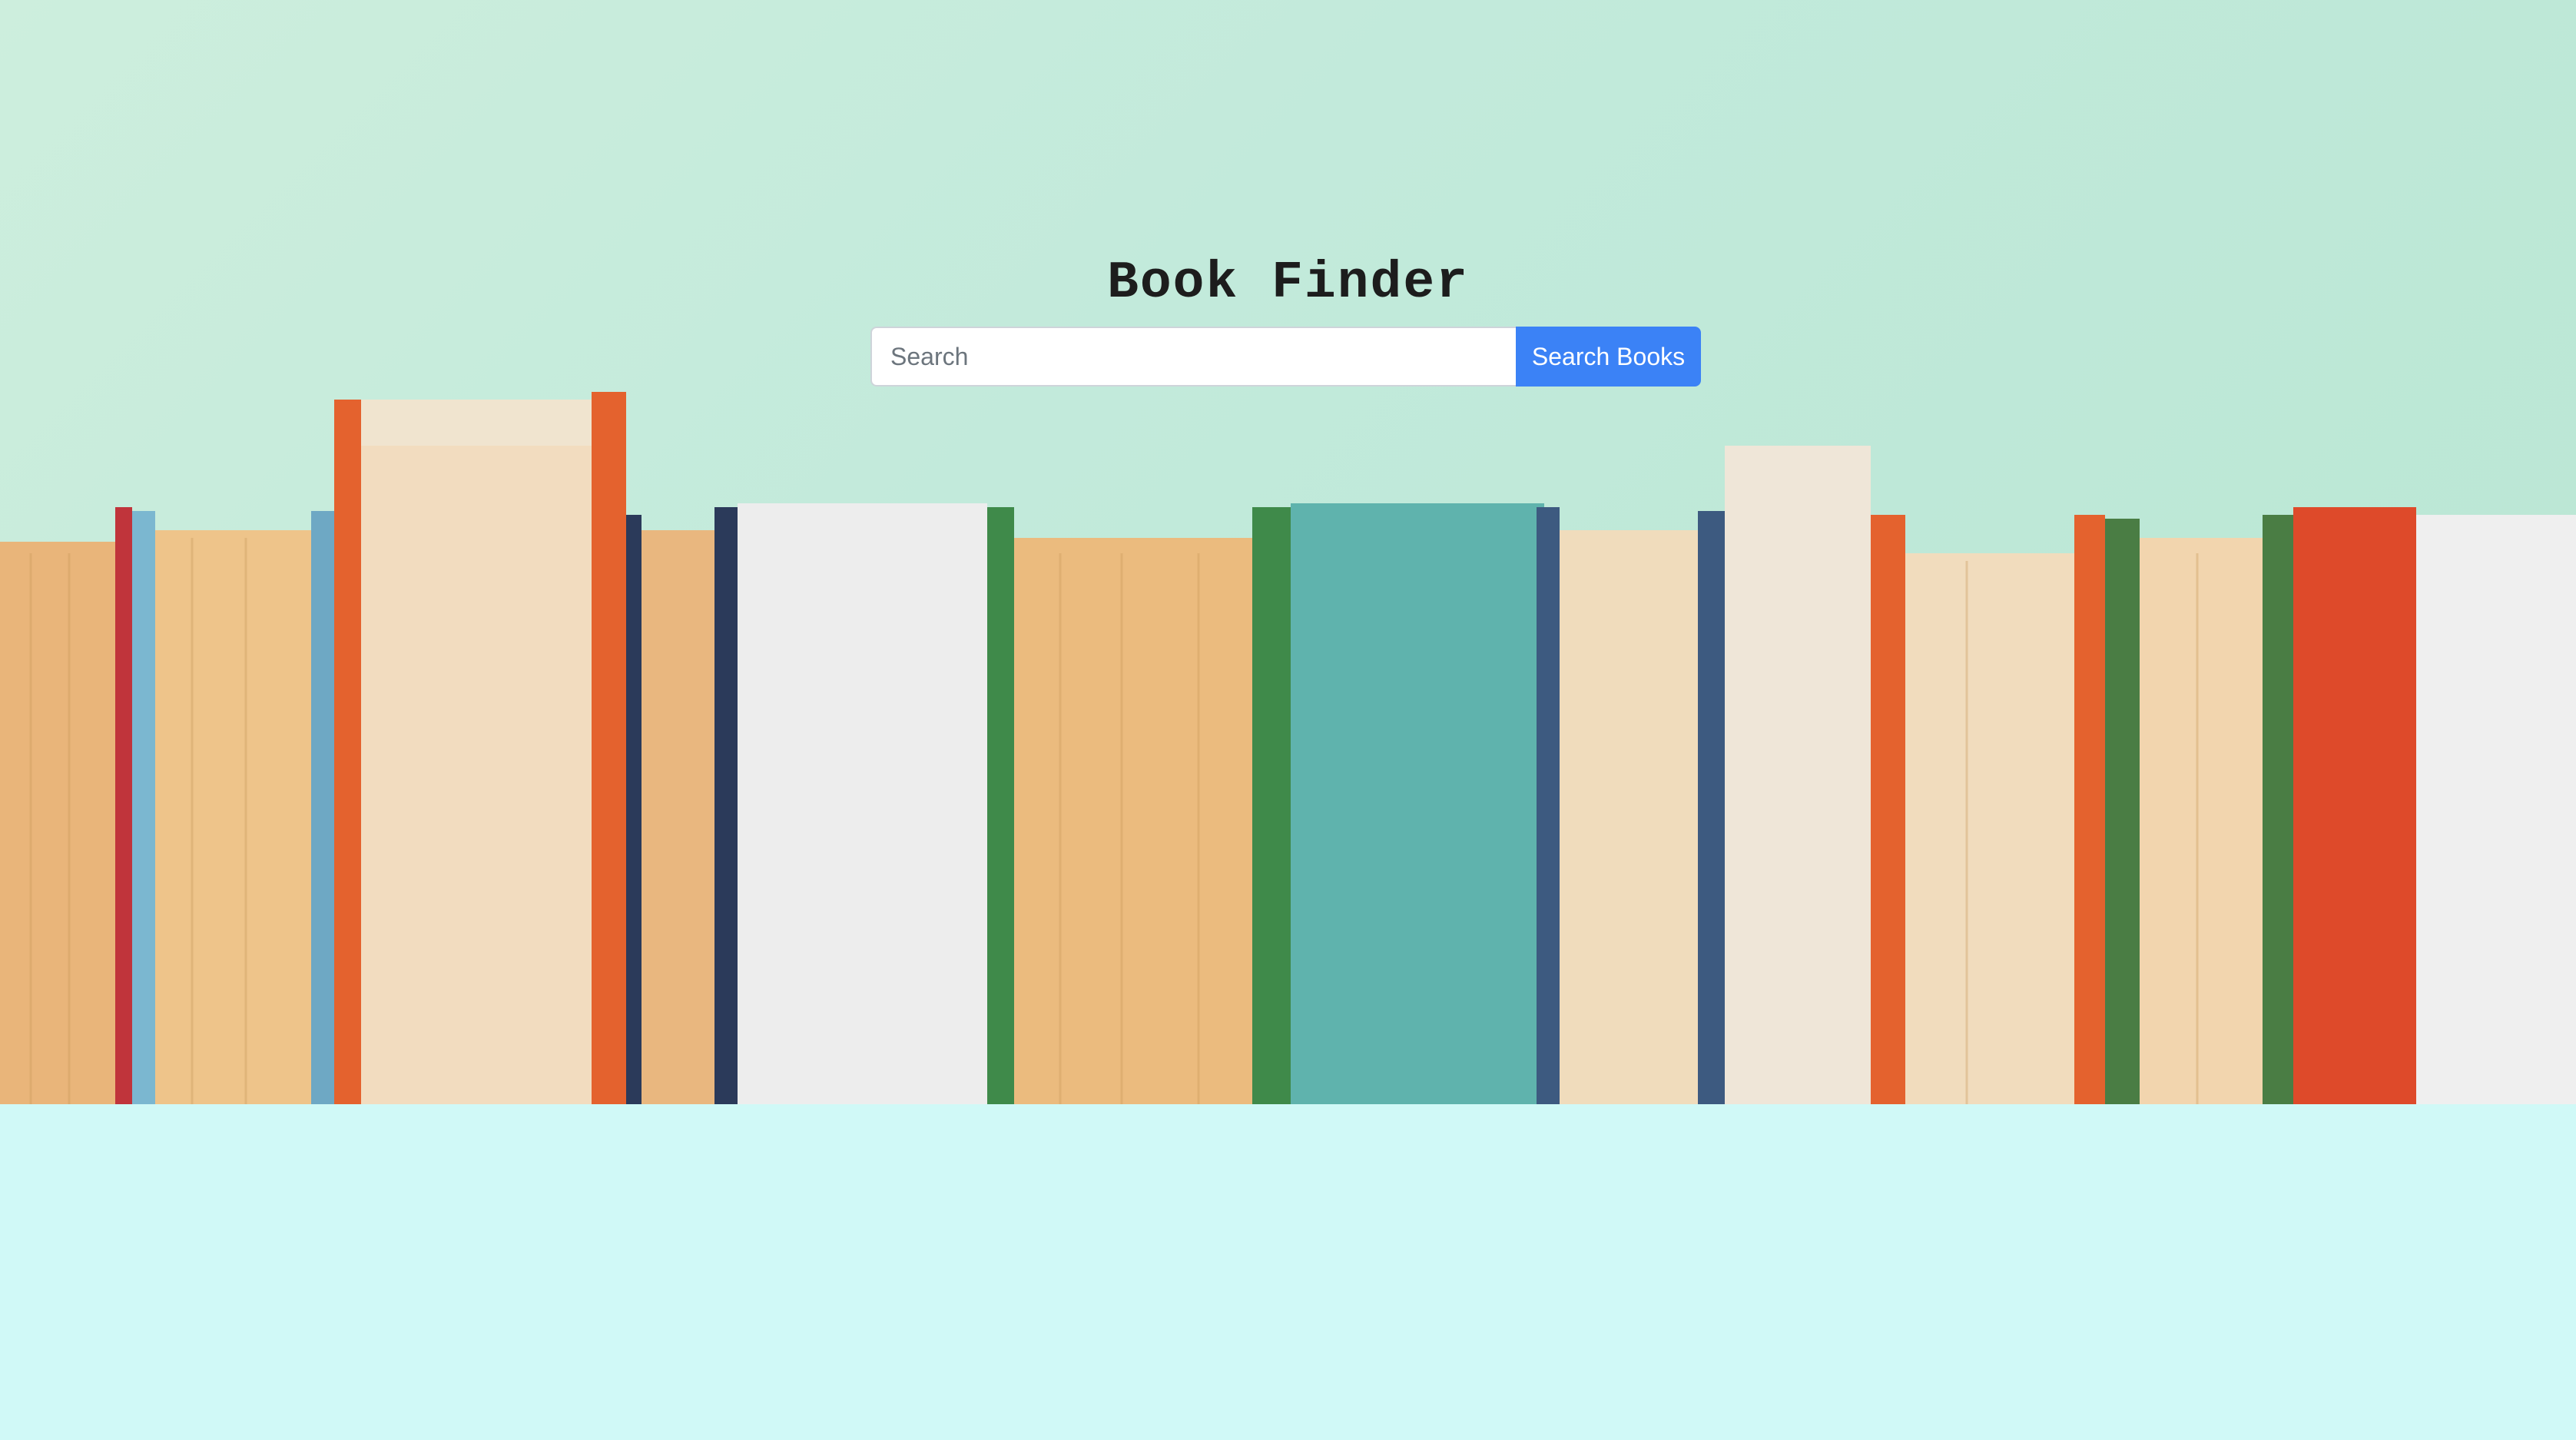  Describe the element at coordinates (1288, 284) in the screenshot. I see `page-title: Book Finder` at that location.